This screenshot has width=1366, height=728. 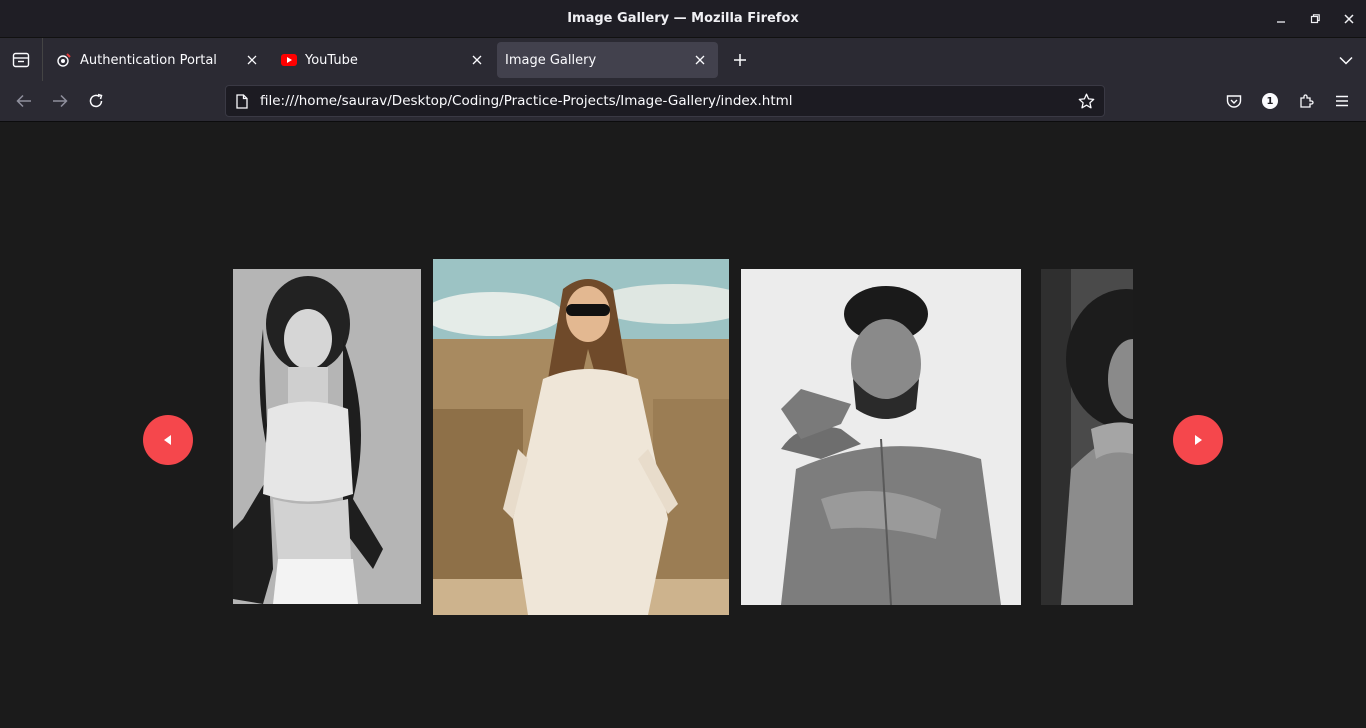 I want to click on tab-youtube: YouTube, so click(x=383, y=60).